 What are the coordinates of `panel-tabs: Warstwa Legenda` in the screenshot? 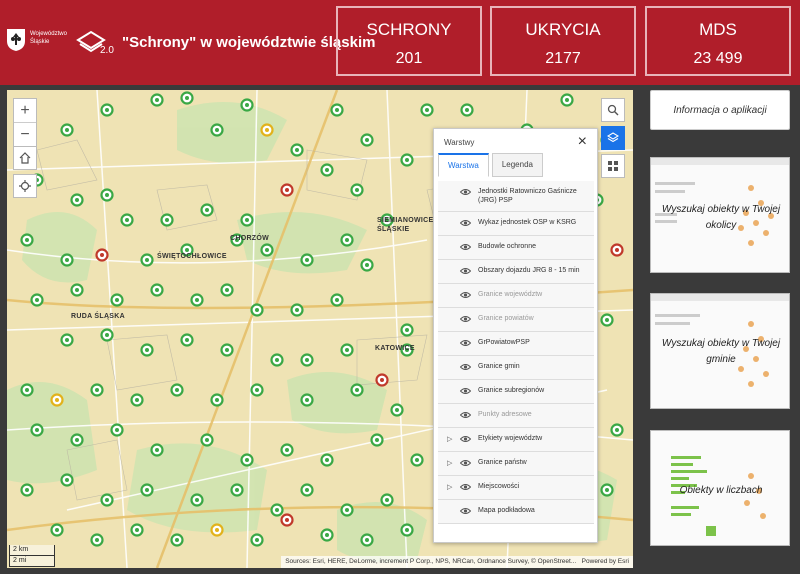 It's located at (492, 165).